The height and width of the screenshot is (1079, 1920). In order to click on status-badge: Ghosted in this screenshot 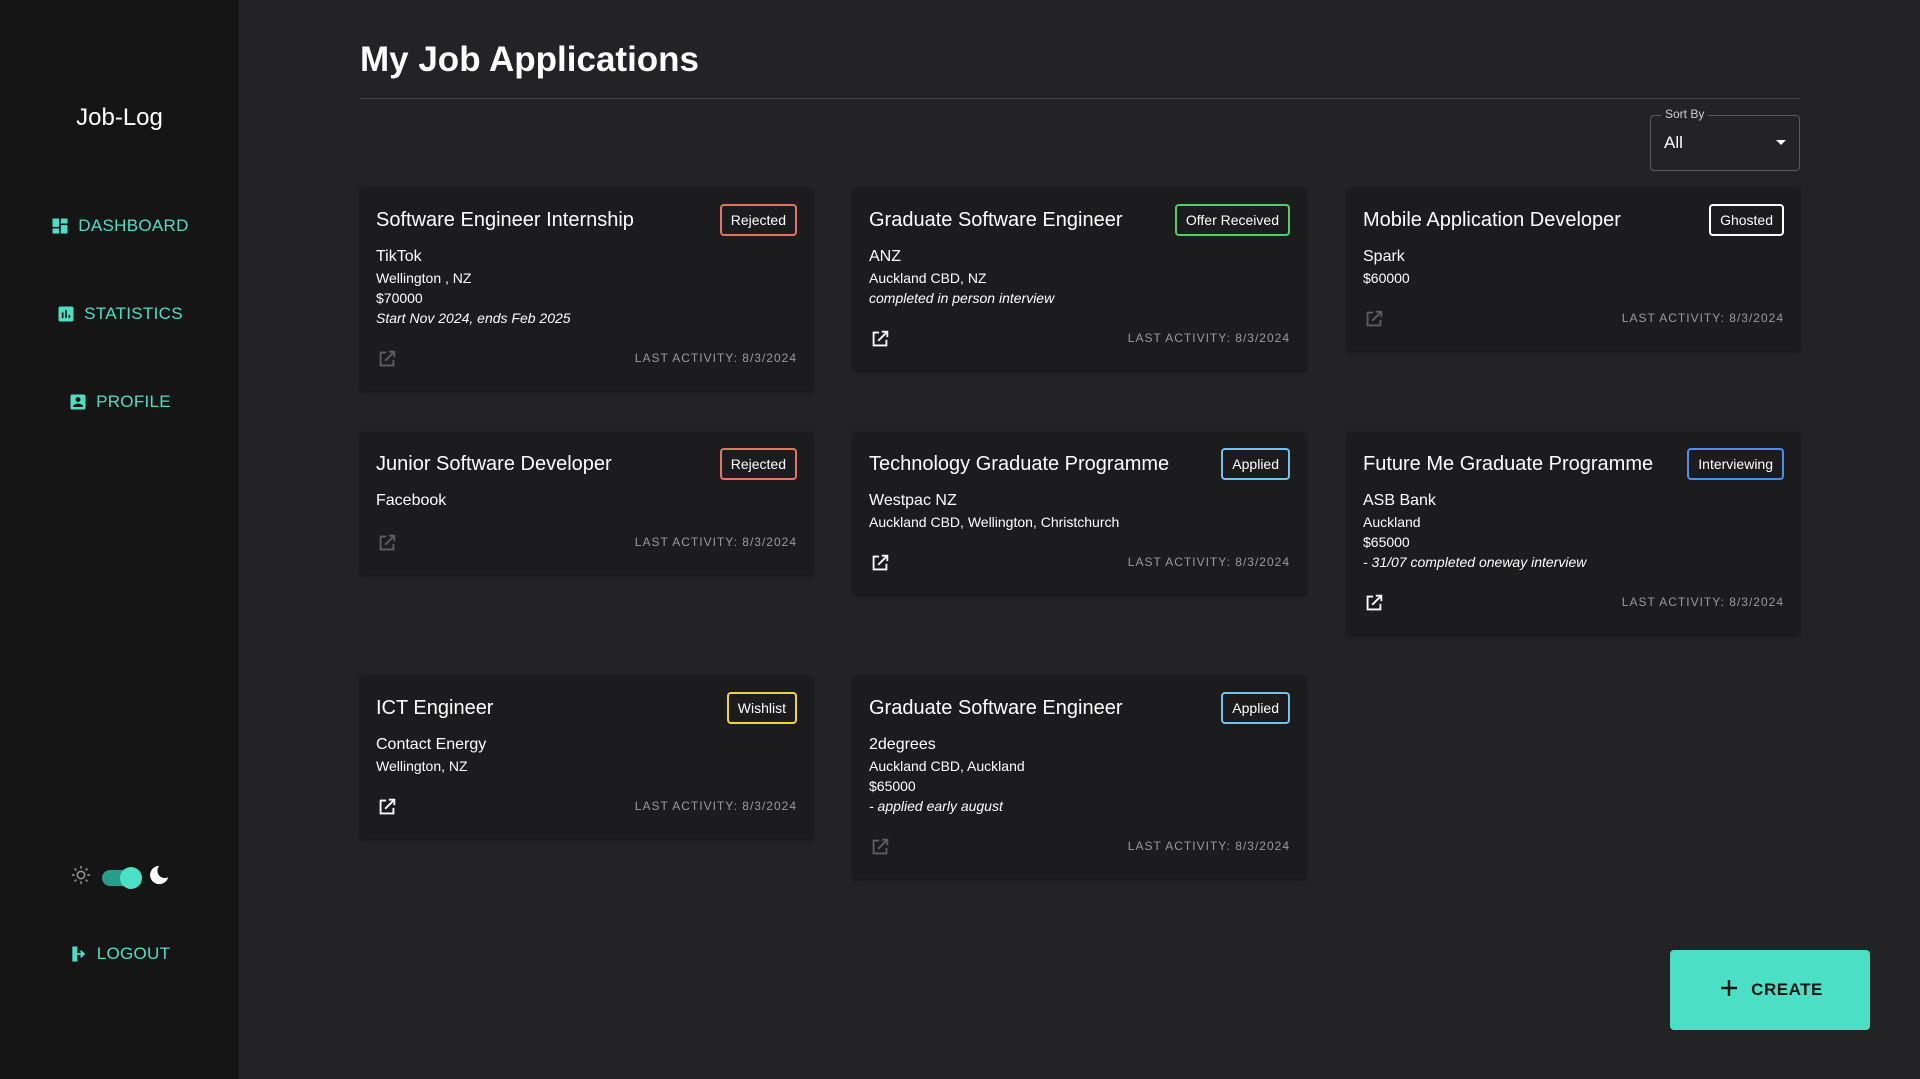, I will do `click(1746, 220)`.